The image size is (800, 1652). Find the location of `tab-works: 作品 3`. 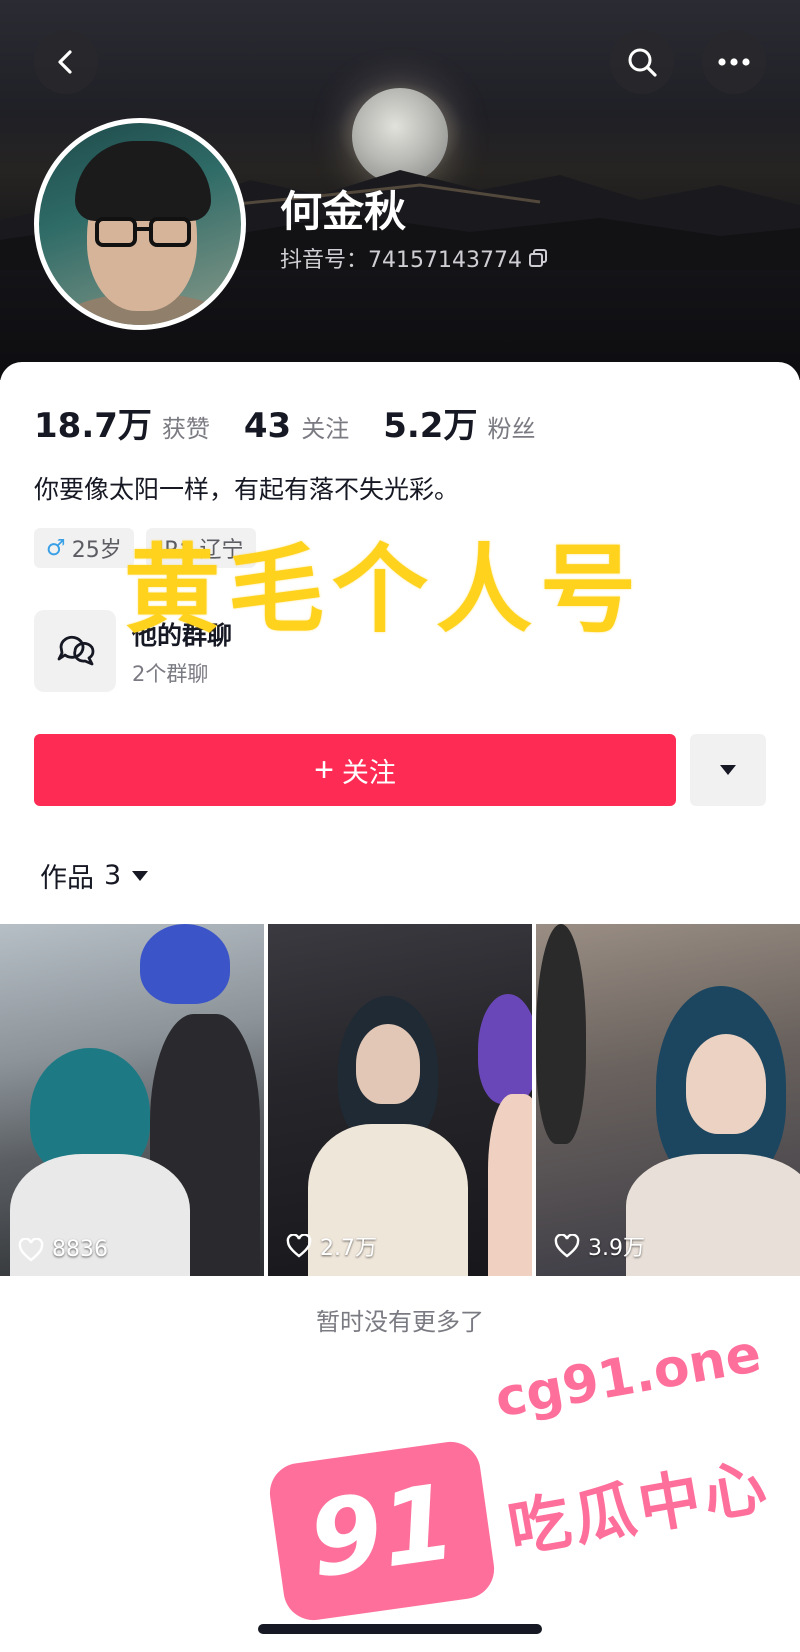

tab-works: 作品 3 is located at coordinates (94, 875).